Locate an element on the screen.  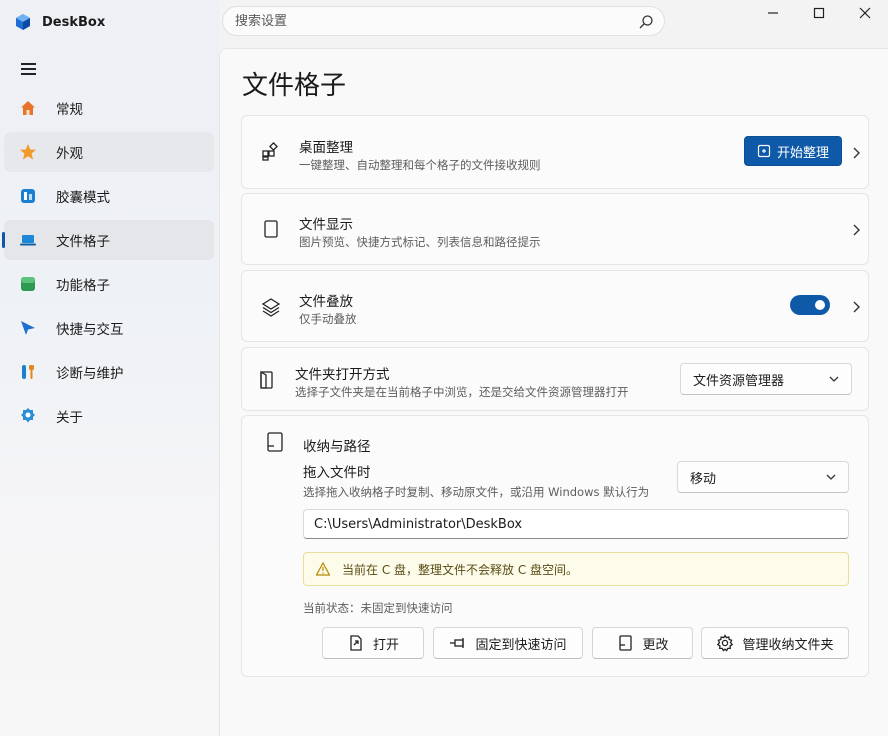
manage-folder-button-label: 管理收纳文件夹 is located at coordinates (788, 645).